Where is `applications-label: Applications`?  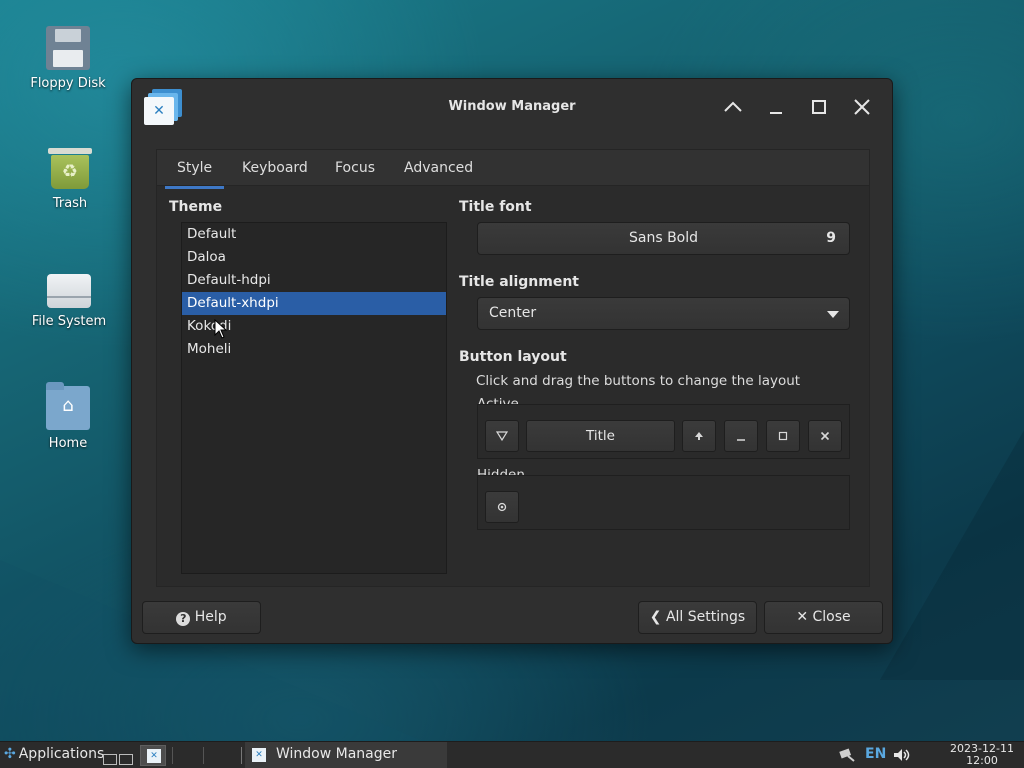 applications-label: Applications is located at coordinates (61, 754).